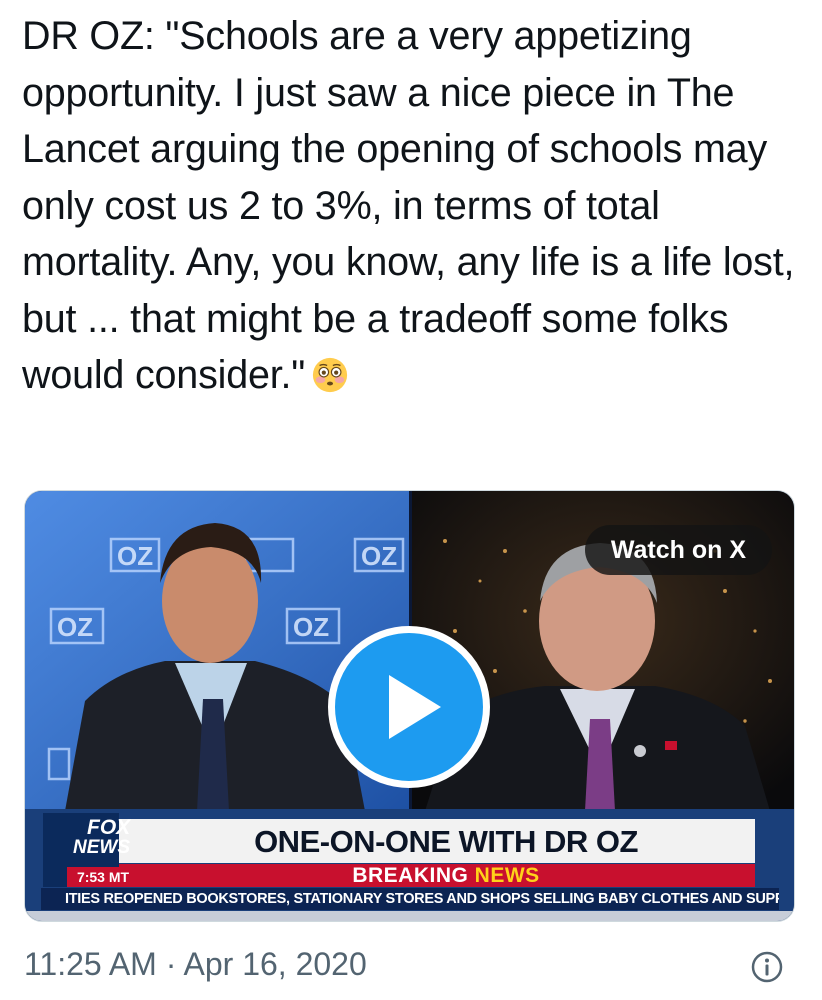 The image size is (822, 1000). What do you see at coordinates (195, 964) in the screenshot?
I see `tweet-timestamp: 11:25 AM · Apr 16, 2020` at bounding box center [195, 964].